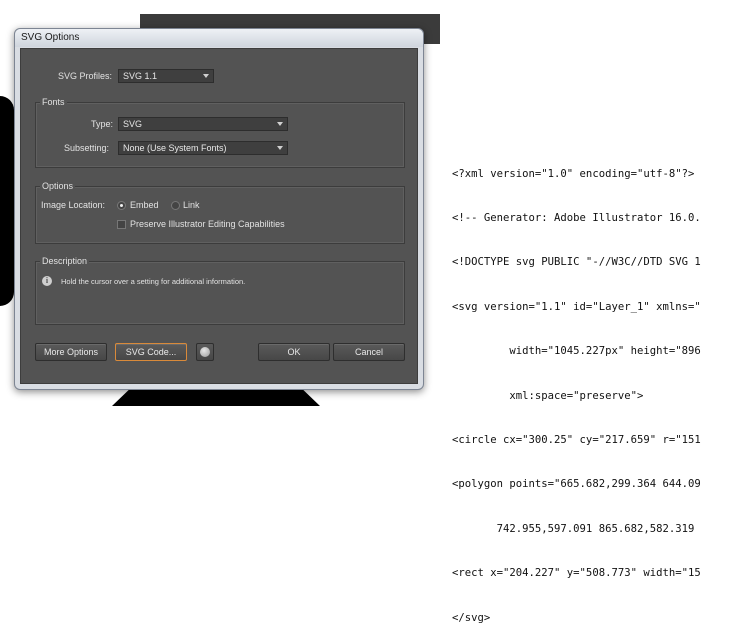 This screenshot has height=640, width=730. What do you see at coordinates (576, 217) in the screenshot?
I see `code-line: <!-- Generator: Adobe Illustrator 16.0.` at bounding box center [576, 217].